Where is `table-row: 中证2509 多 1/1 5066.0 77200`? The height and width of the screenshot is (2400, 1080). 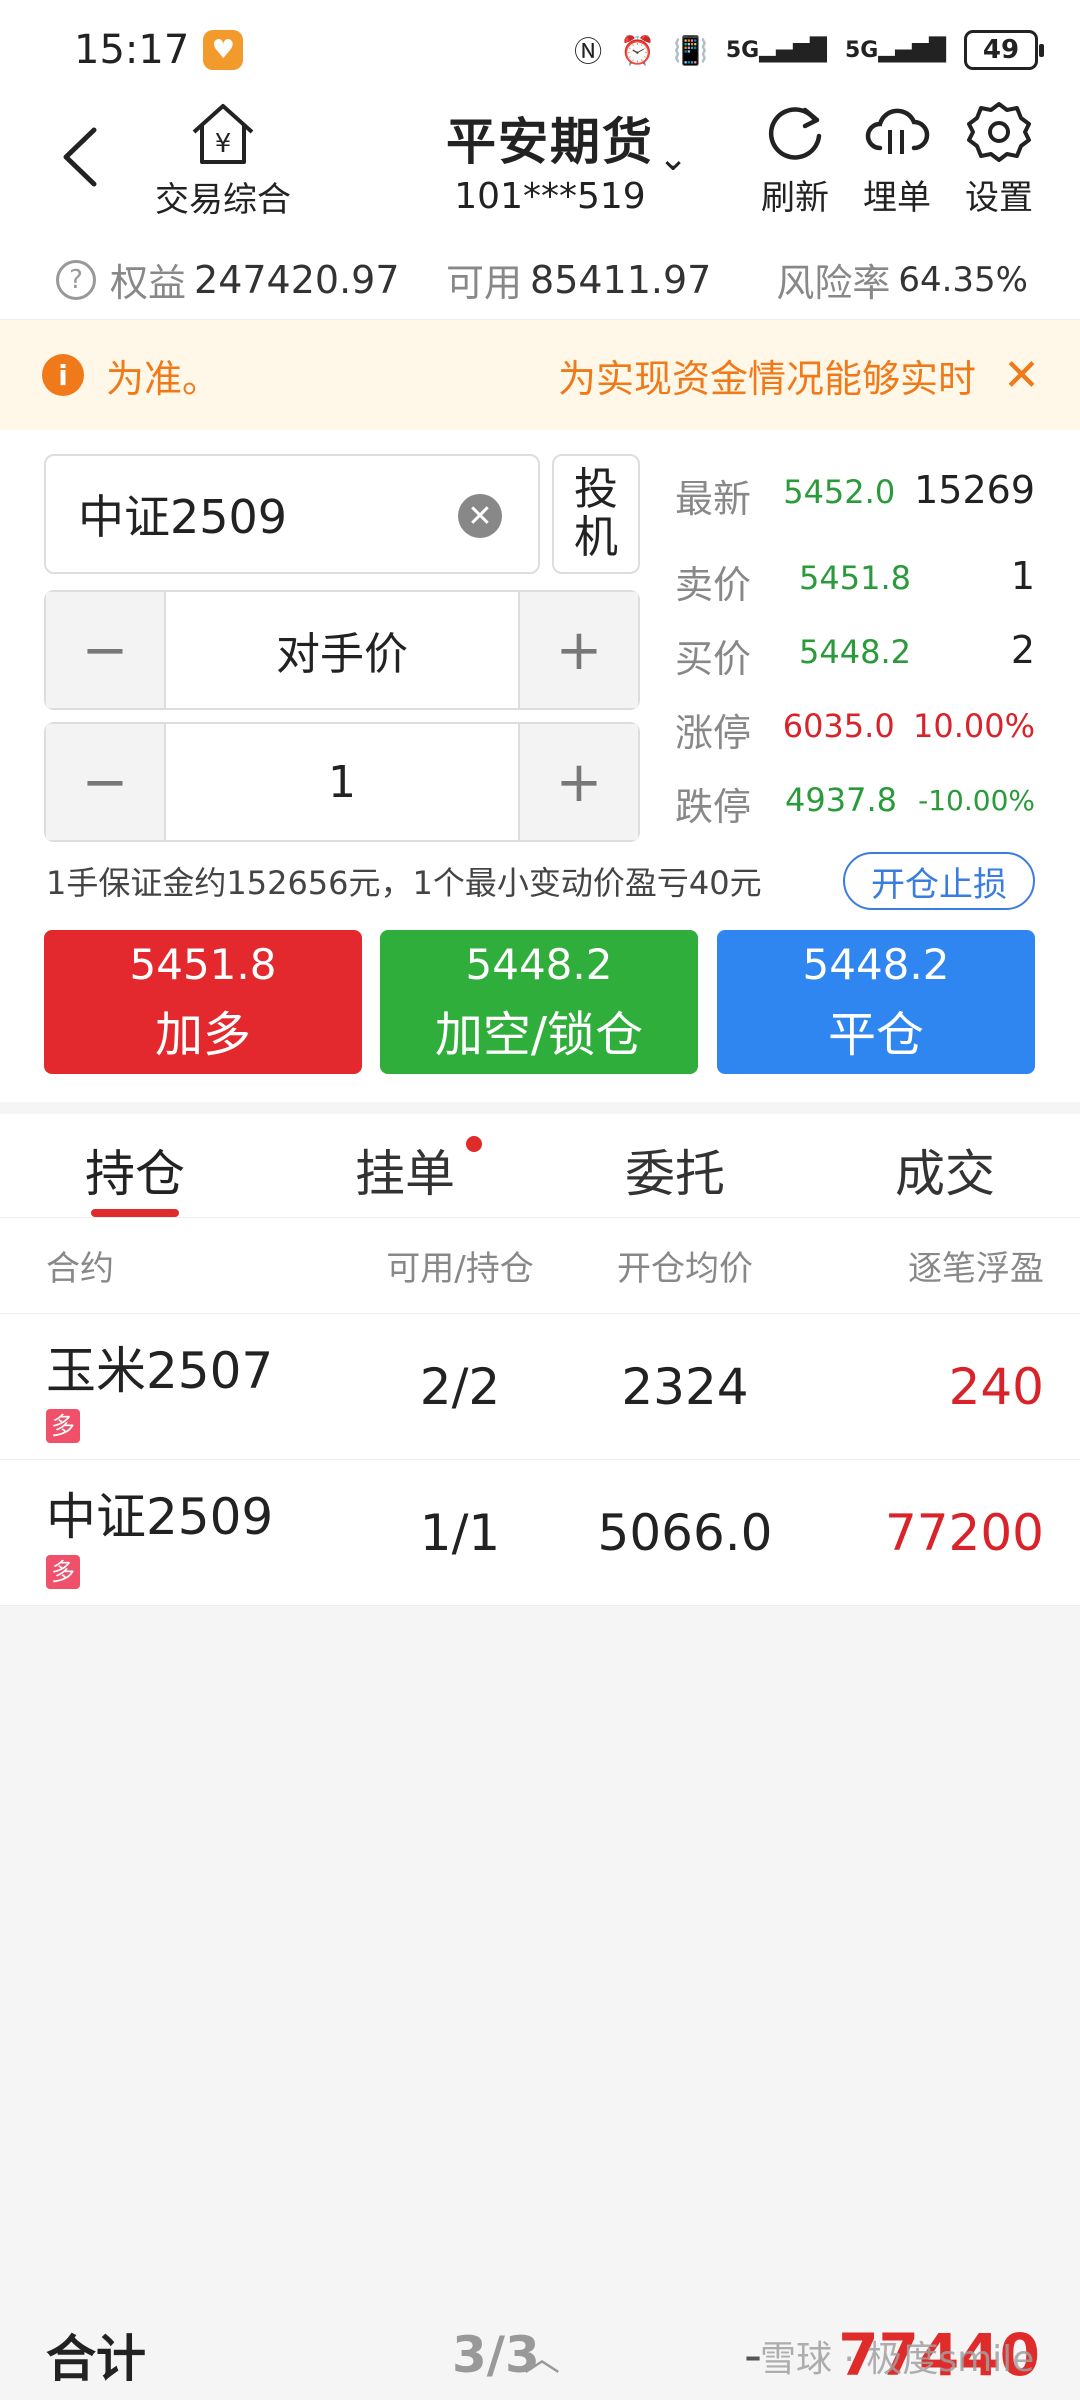
table-row: 中证2509 多 1/1 5066.0 77200 is located at coordinates (540, 1533).